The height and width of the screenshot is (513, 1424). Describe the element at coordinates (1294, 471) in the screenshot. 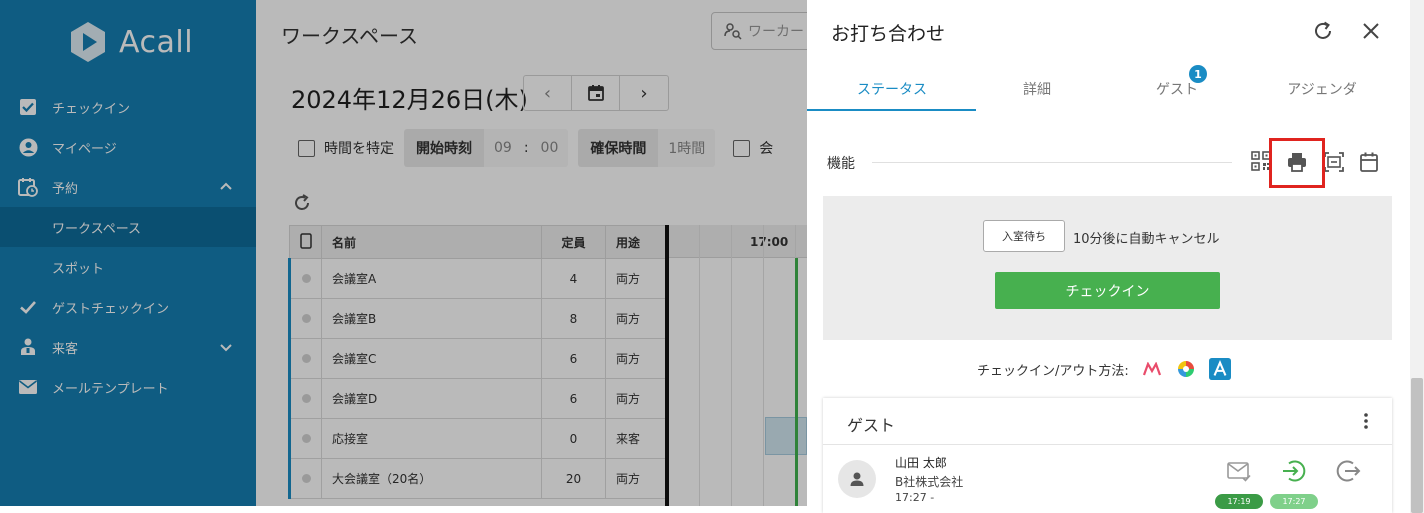

I see `checkin-icon` at that location.